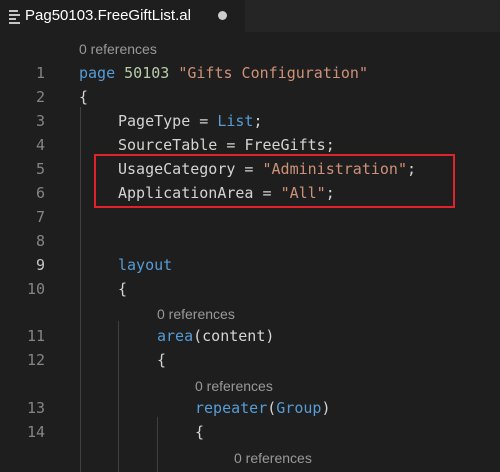  I want to click on line-content: repeater(Group), so click(263, 408).